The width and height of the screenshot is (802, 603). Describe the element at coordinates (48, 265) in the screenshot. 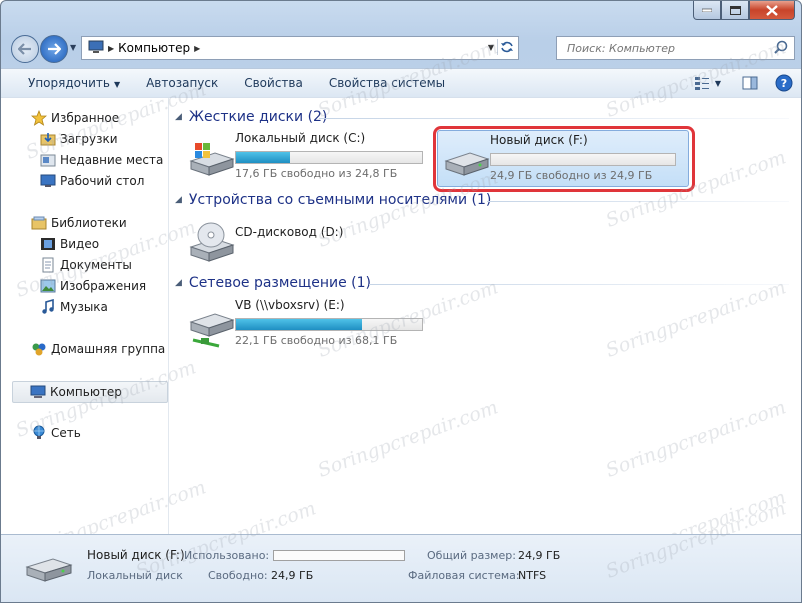

I see `documents-icon` at that location.